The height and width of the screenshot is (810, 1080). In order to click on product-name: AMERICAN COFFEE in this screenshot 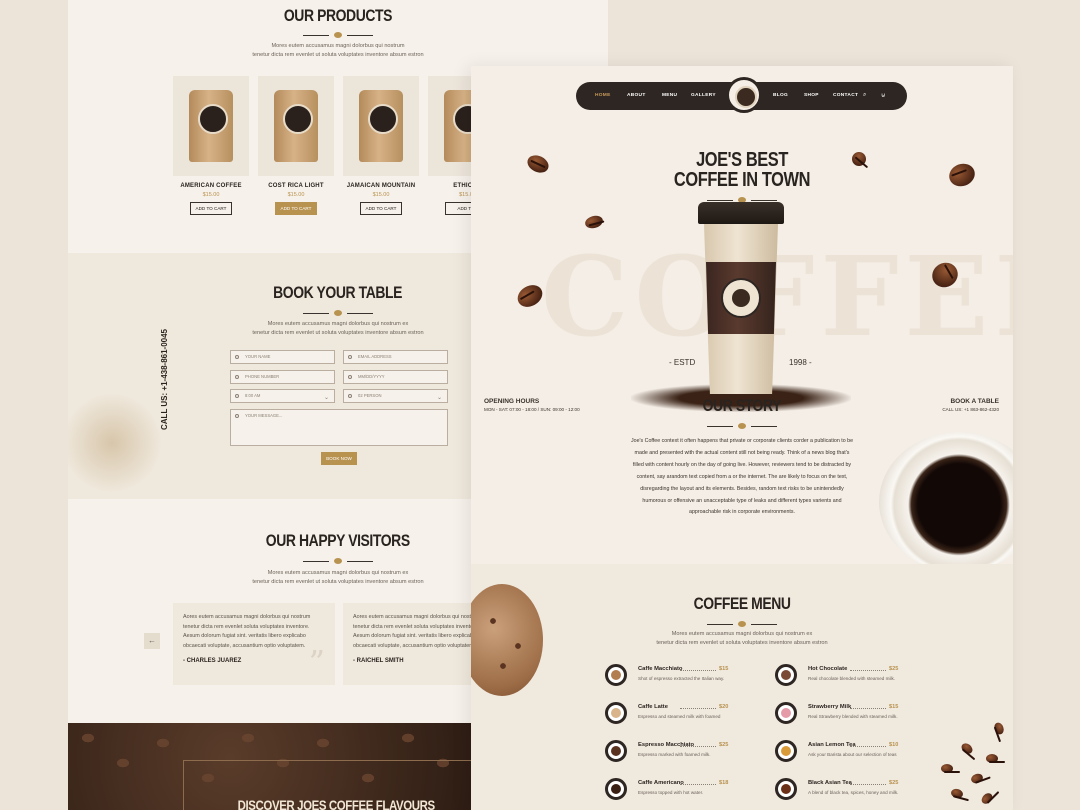, I will do `click(211, 186)`.